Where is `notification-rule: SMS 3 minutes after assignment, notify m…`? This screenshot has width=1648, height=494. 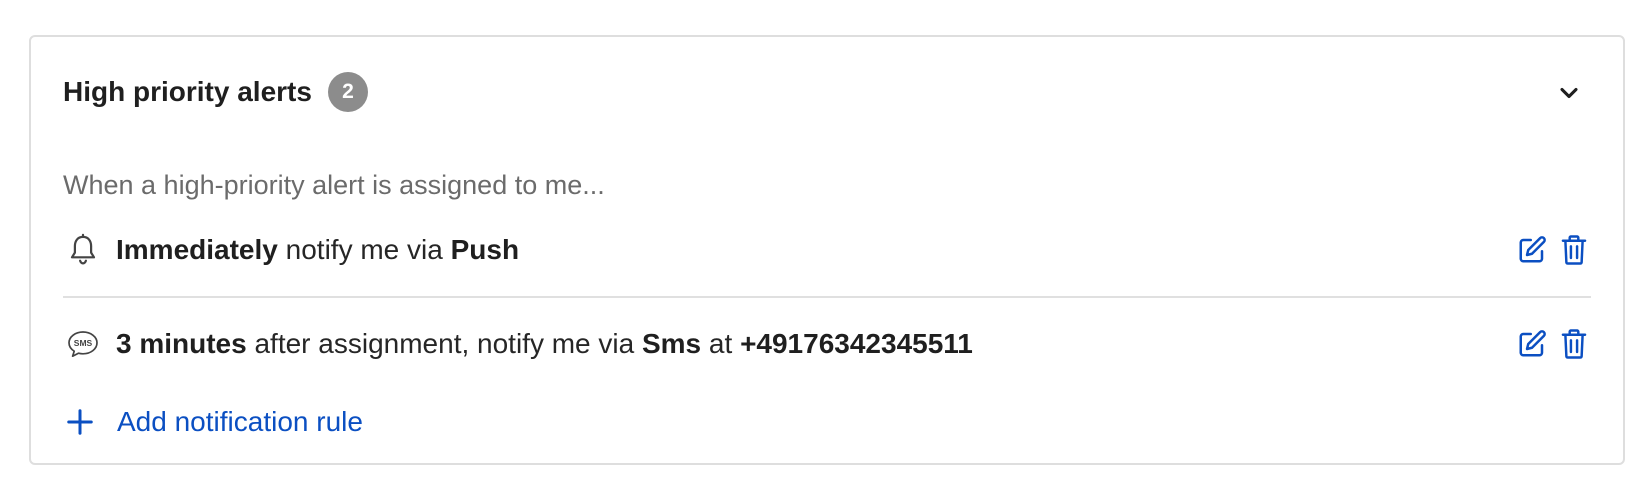 notification-rule: SMS 3 minutes after assignment, notify m… is located at coordinates (827, 344).